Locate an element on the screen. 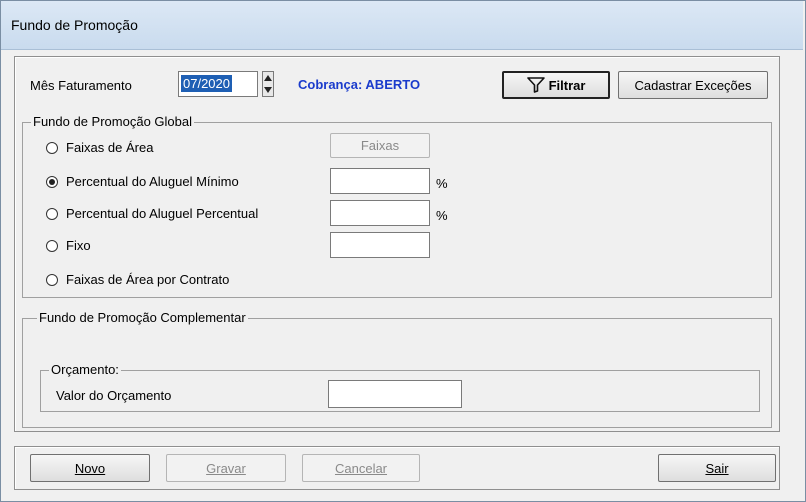  cancelar-button: Cancelar is located at coordinates (361, 468).